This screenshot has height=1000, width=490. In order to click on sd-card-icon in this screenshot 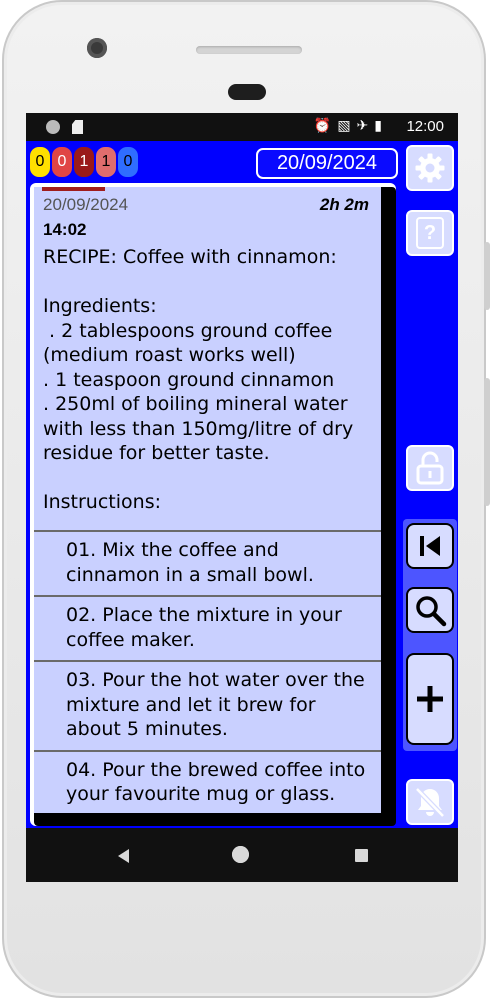, I will do `click(77, 127)`.